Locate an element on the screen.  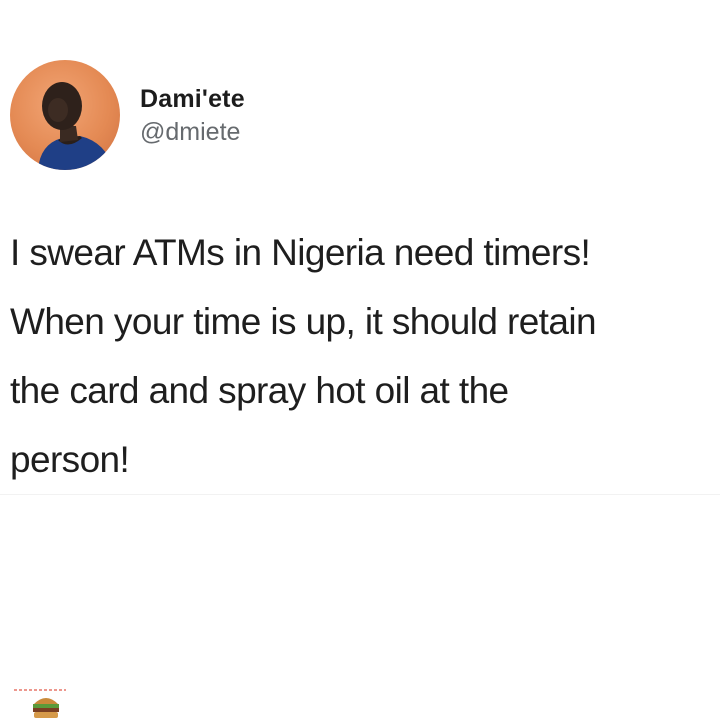
sandwich-emoji-icon is located at coordinates (39, 702).